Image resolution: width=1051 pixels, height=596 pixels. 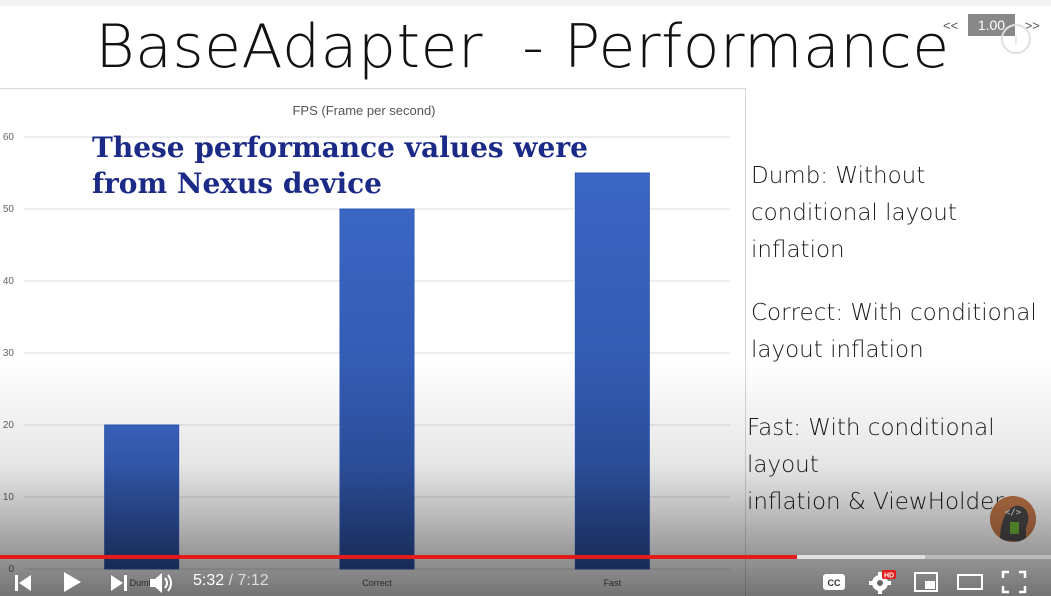 What do you see at coordinates (854, 231) in the screenshot?
I see `note-dumb-line-2: conditional layout inflation` at bounding box center [854, 231].